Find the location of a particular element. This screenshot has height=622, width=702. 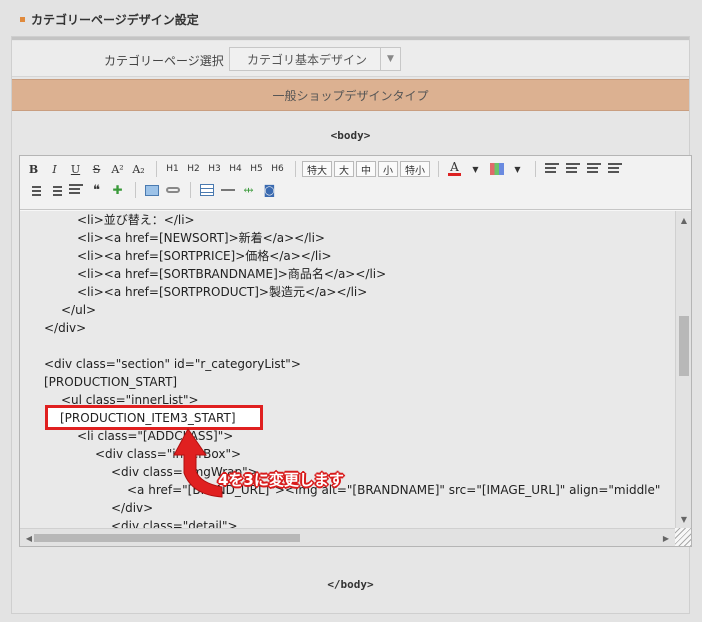

table-icon is located at coordinates (206, 190).